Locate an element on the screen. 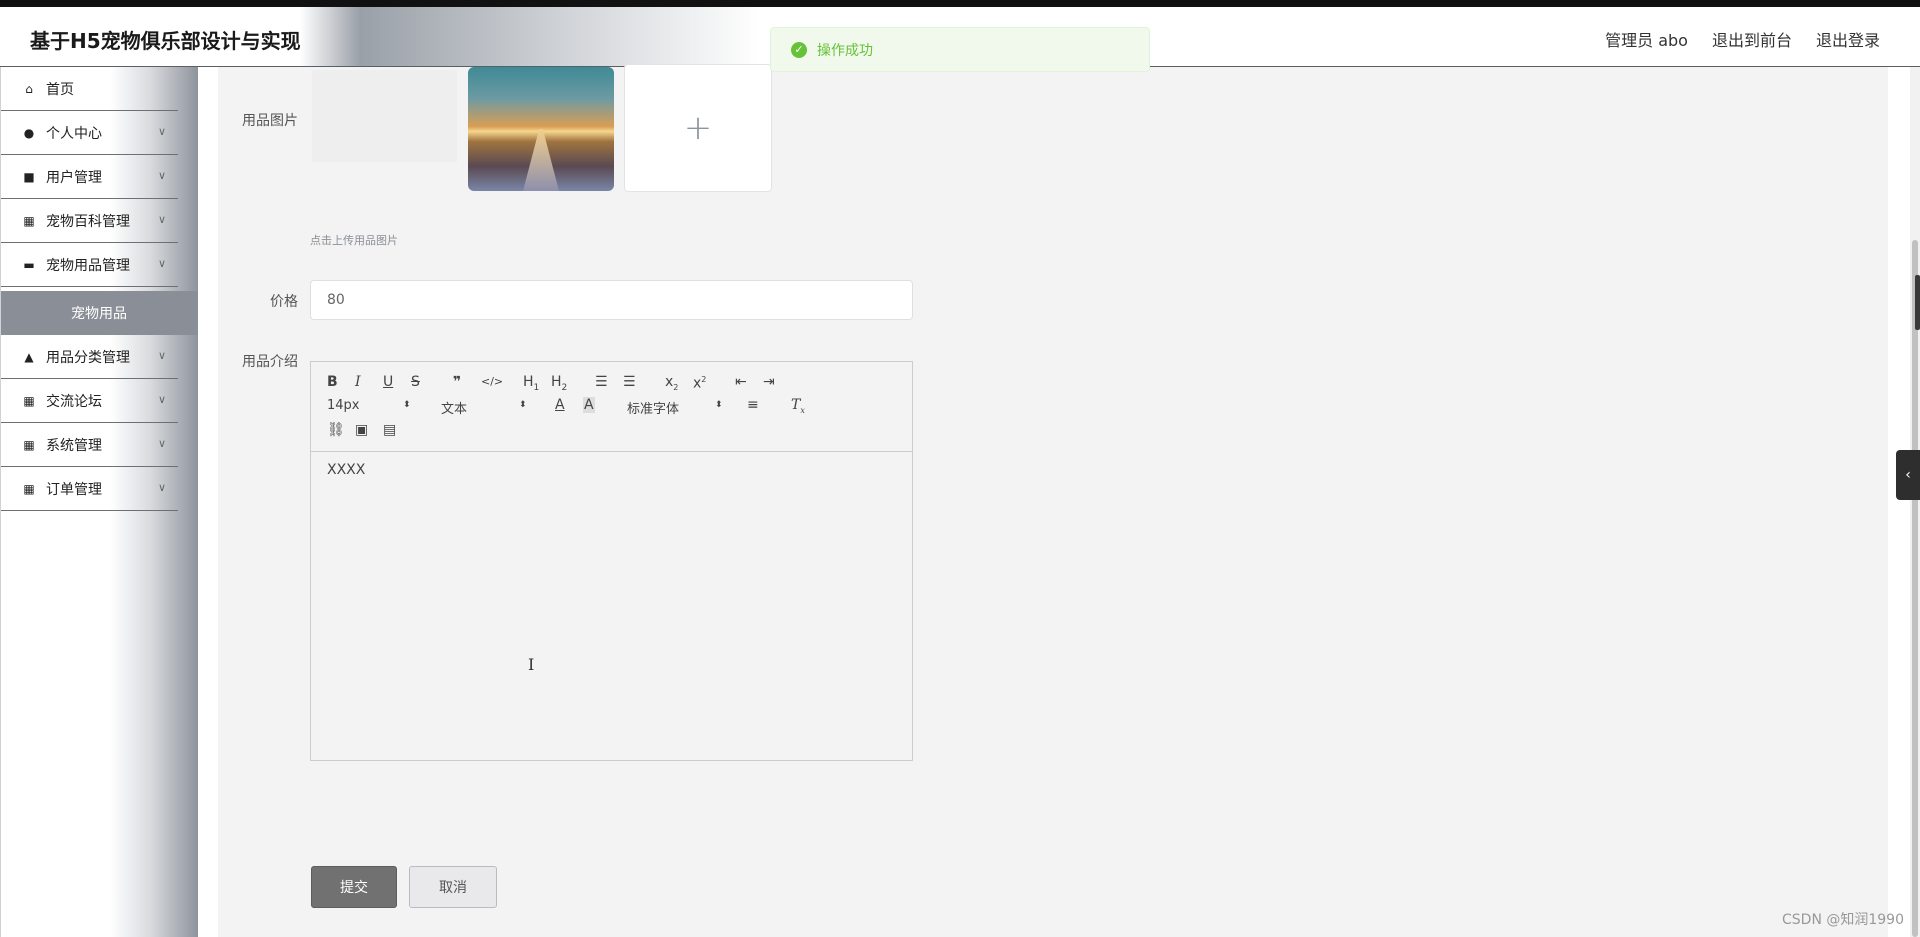 The height and width of the screenshot is (937, 1920). price-input is located at coordinates (611, 300).